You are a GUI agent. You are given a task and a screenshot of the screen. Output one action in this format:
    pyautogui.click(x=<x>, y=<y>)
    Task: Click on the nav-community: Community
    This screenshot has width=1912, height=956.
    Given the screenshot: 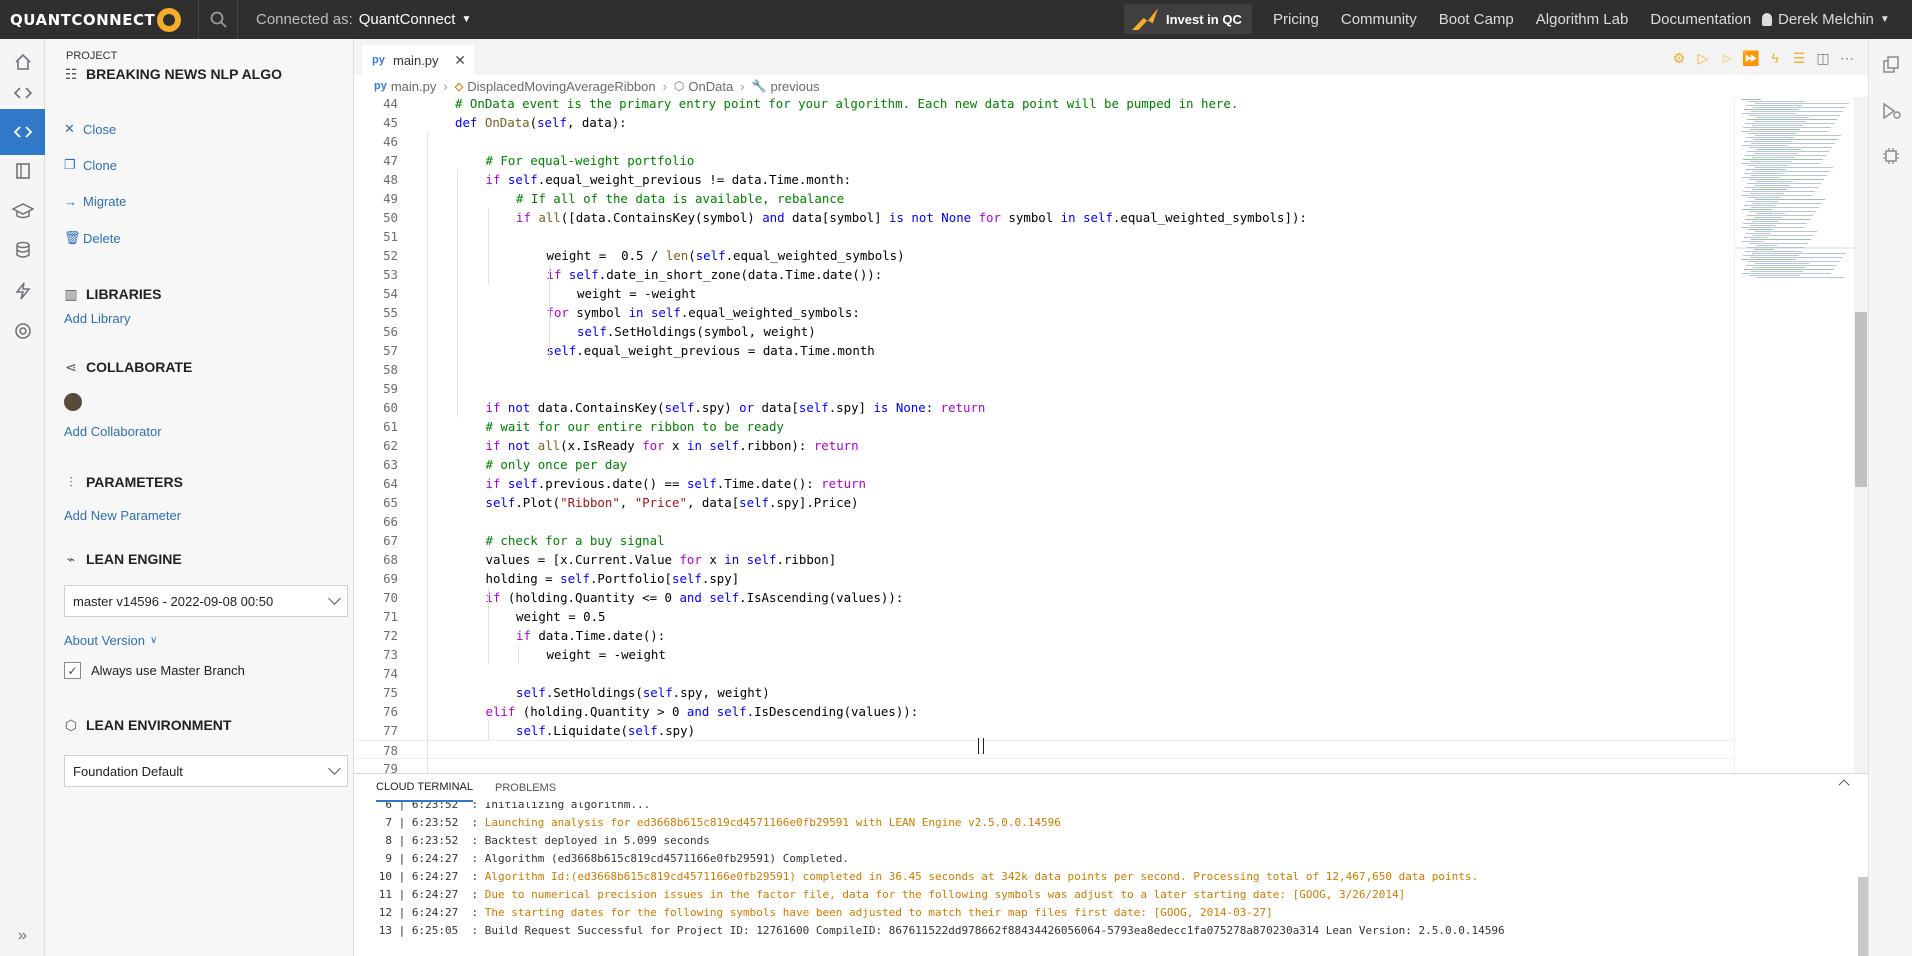 What is the action you would take?
    pyautogui.click(x=1379, y=19)
    